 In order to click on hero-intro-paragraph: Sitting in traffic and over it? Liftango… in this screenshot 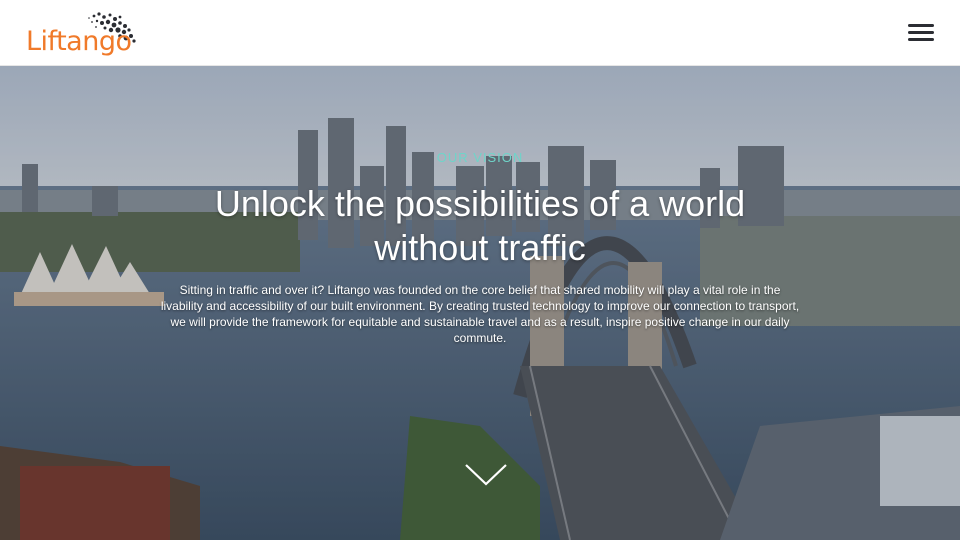, I will do `click(480, 314)`.